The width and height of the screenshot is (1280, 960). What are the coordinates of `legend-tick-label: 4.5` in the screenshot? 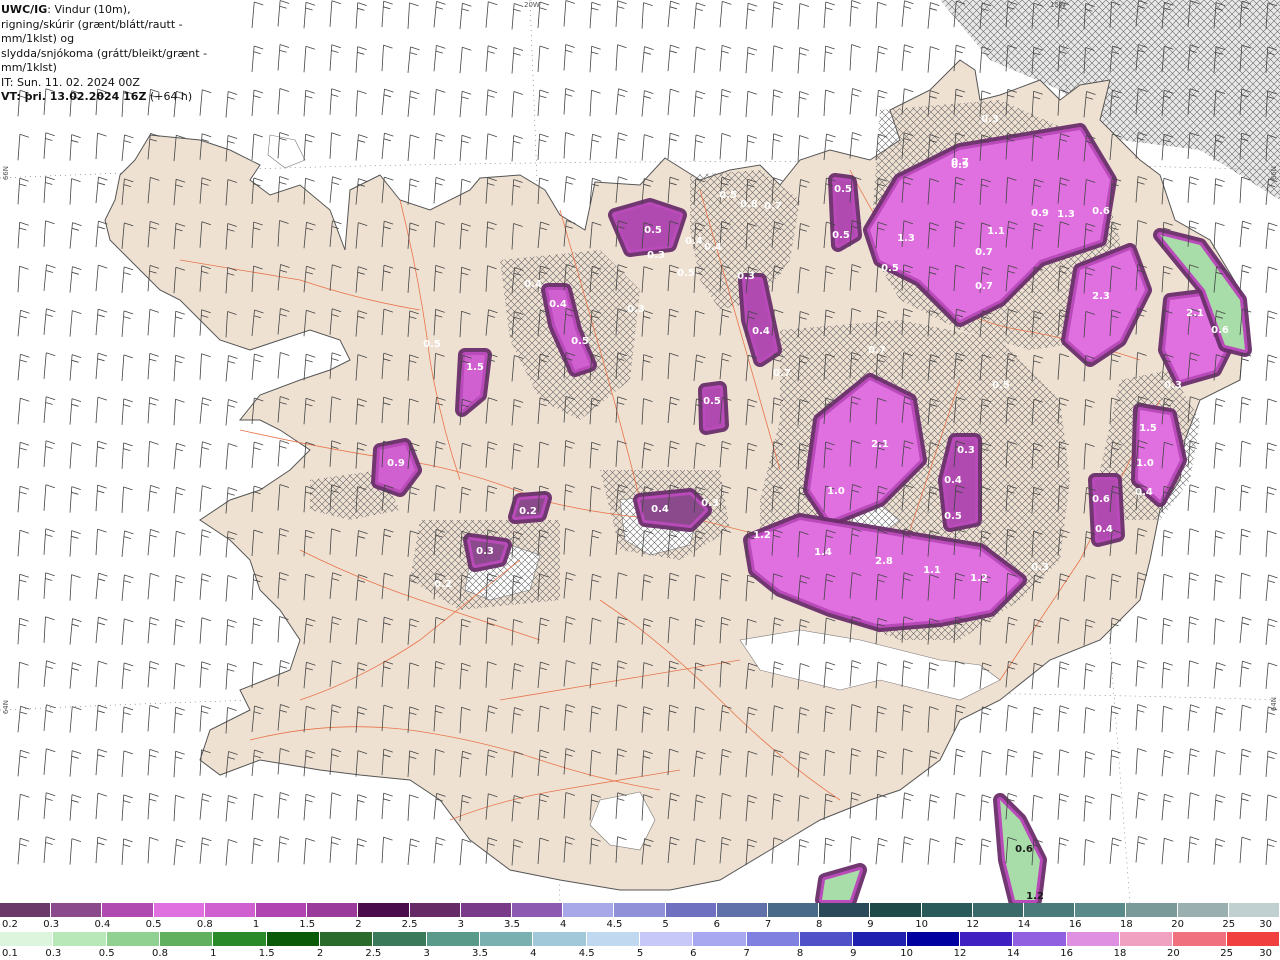 It's located at (586, 953).